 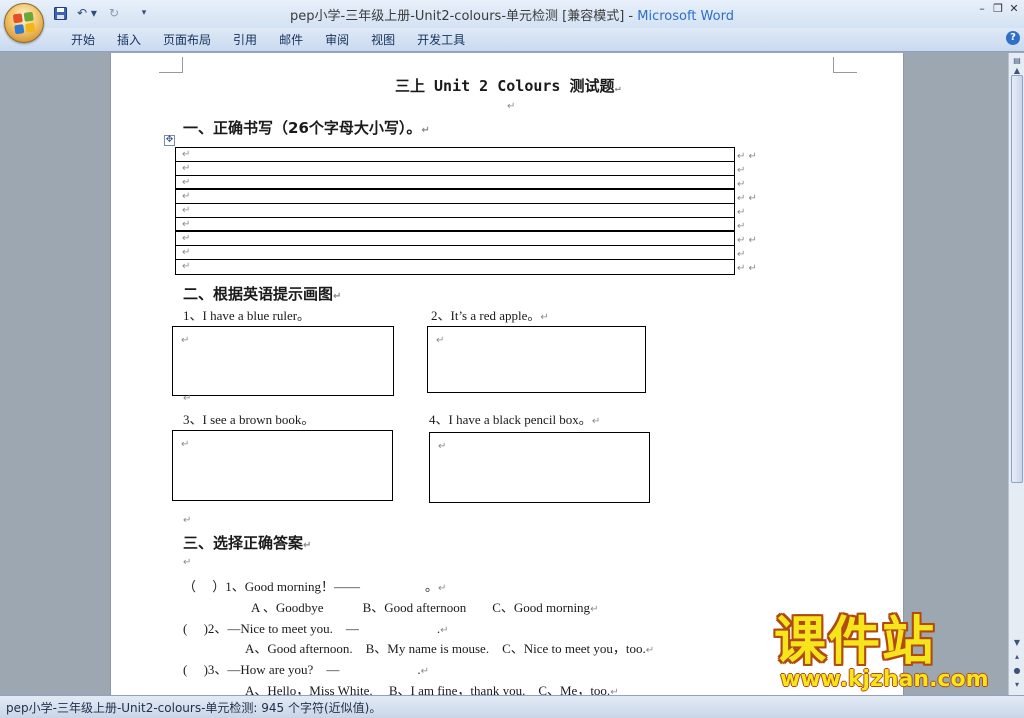 I want to click on draw-prompt-2: 2、It’s a red apple。↵, so click(x=490, y=315).